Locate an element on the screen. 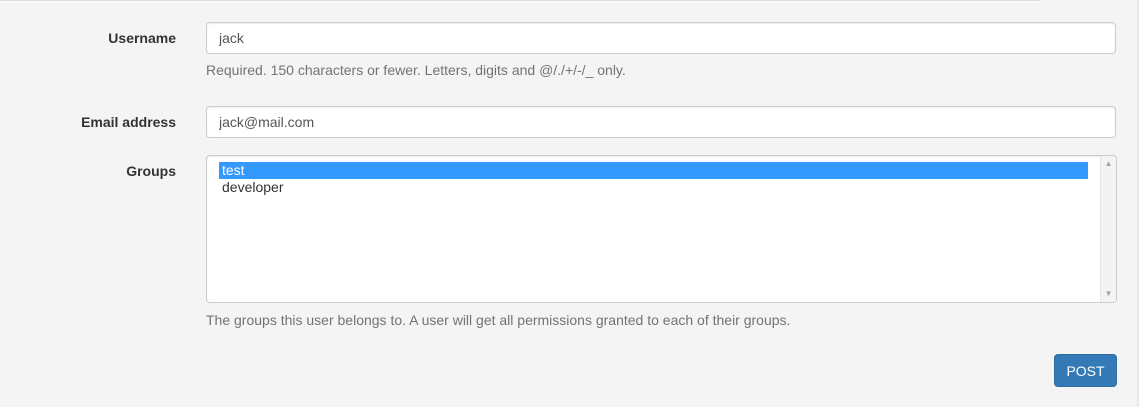 The width and height of the screenshot is (1139, 407). scroll-down-icon: ▼ is located at coordinates (1108, 294).